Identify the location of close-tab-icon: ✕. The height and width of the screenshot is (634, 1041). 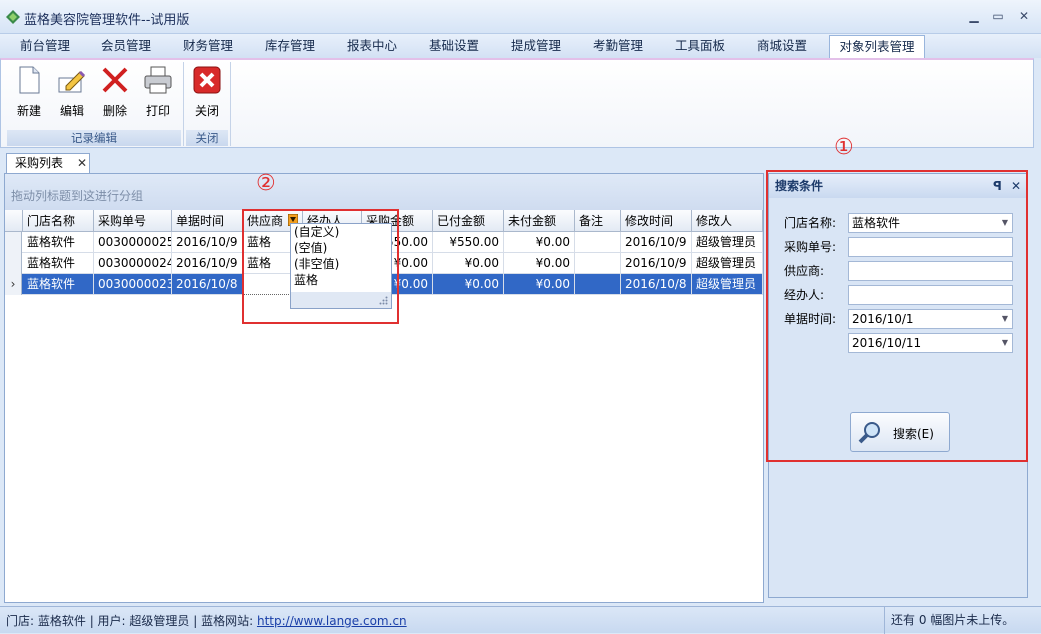
(82, 163).